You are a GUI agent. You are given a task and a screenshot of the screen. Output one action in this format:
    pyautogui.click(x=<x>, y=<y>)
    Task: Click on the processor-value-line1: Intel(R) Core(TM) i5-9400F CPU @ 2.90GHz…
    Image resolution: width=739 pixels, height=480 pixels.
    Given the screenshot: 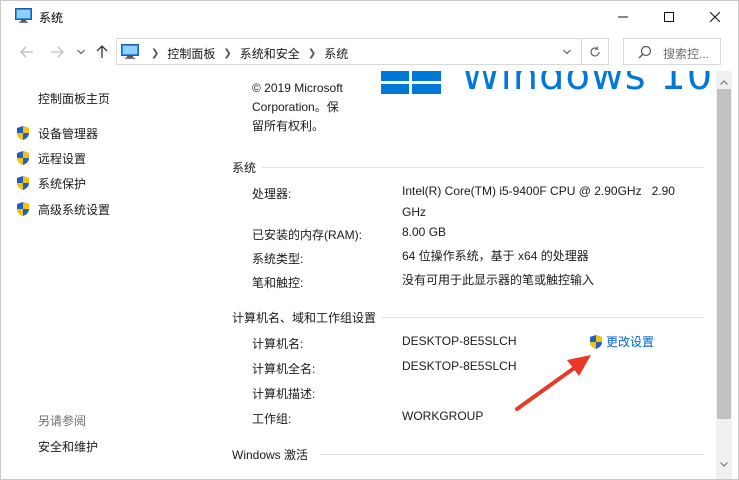 What is the action you would take?
    pyautogui.click(x=538, y=191)
    